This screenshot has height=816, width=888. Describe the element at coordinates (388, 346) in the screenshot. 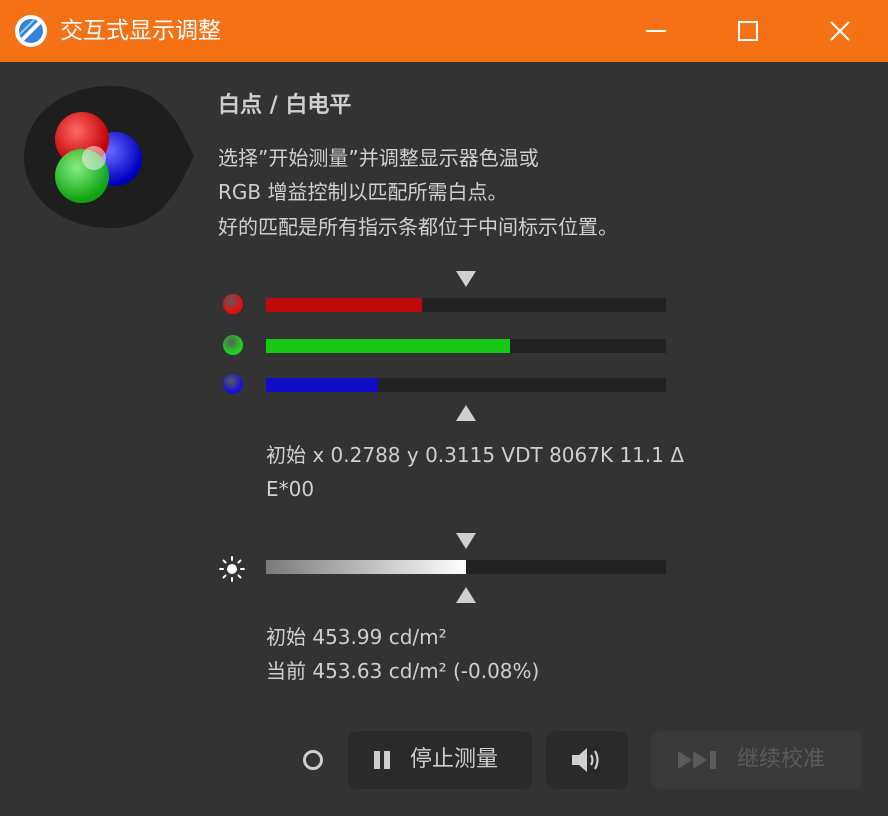

I see `green-channel-fill` at that location.